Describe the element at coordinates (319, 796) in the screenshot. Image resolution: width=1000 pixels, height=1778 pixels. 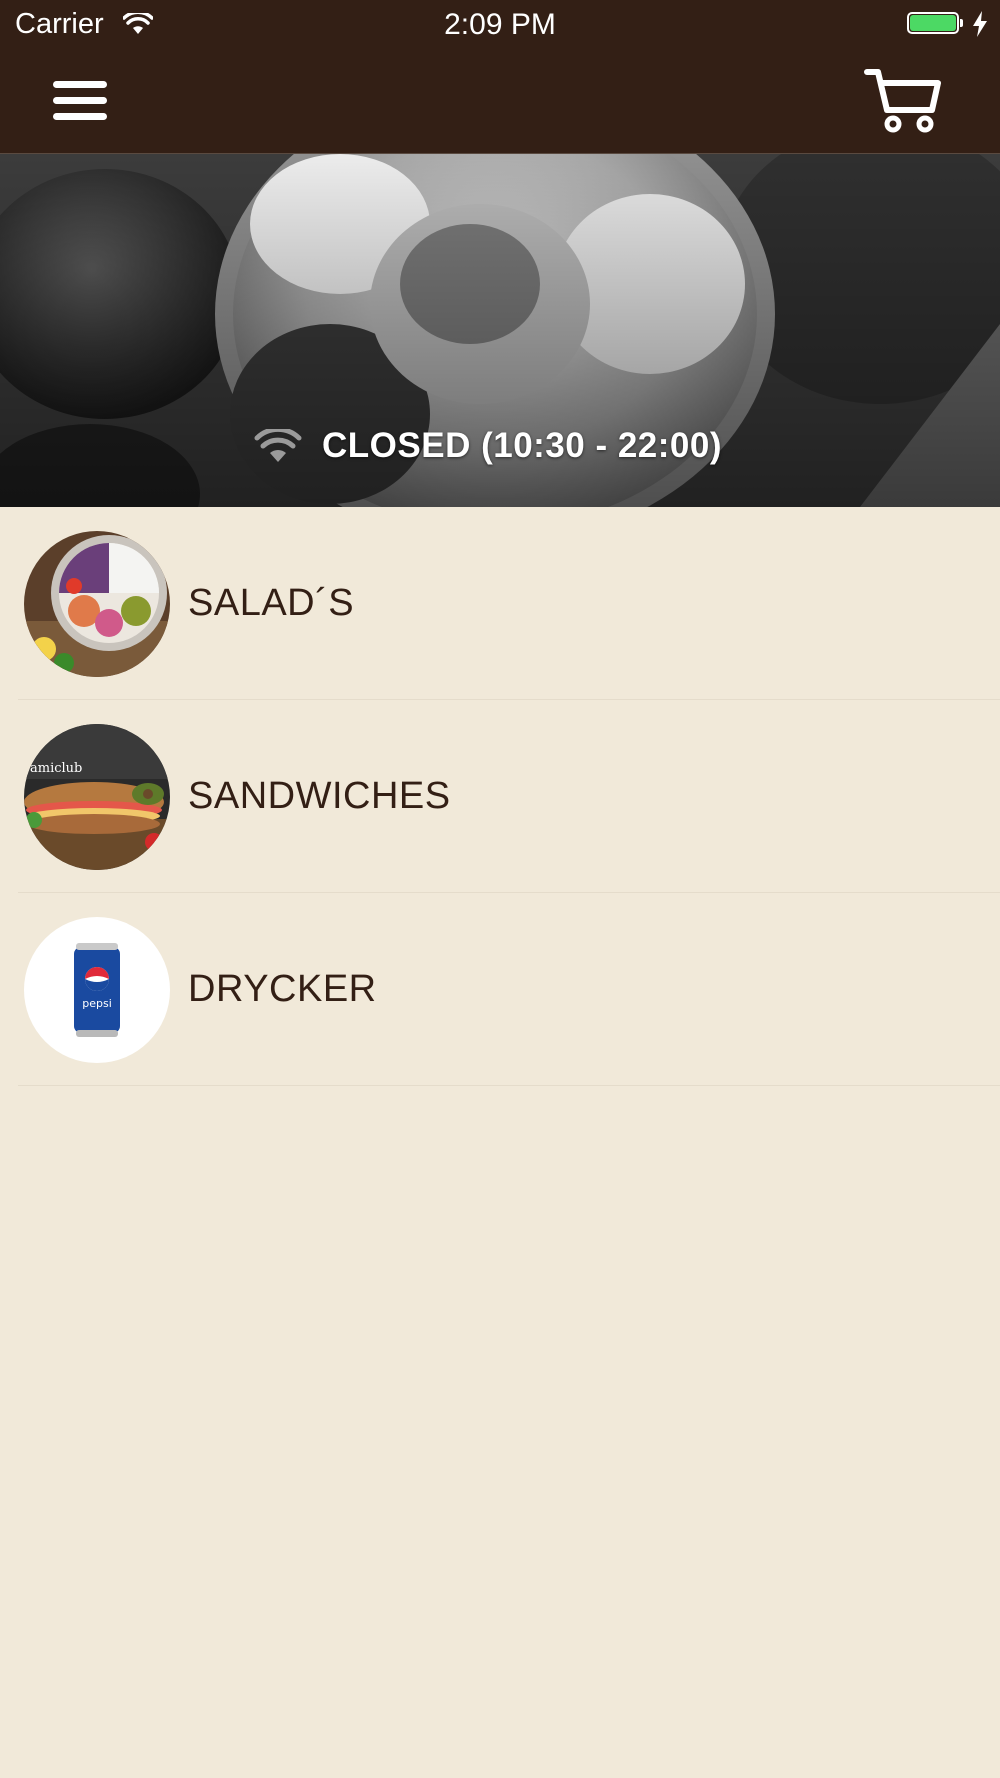
I see `category-label: SANDWICHES` at that location.